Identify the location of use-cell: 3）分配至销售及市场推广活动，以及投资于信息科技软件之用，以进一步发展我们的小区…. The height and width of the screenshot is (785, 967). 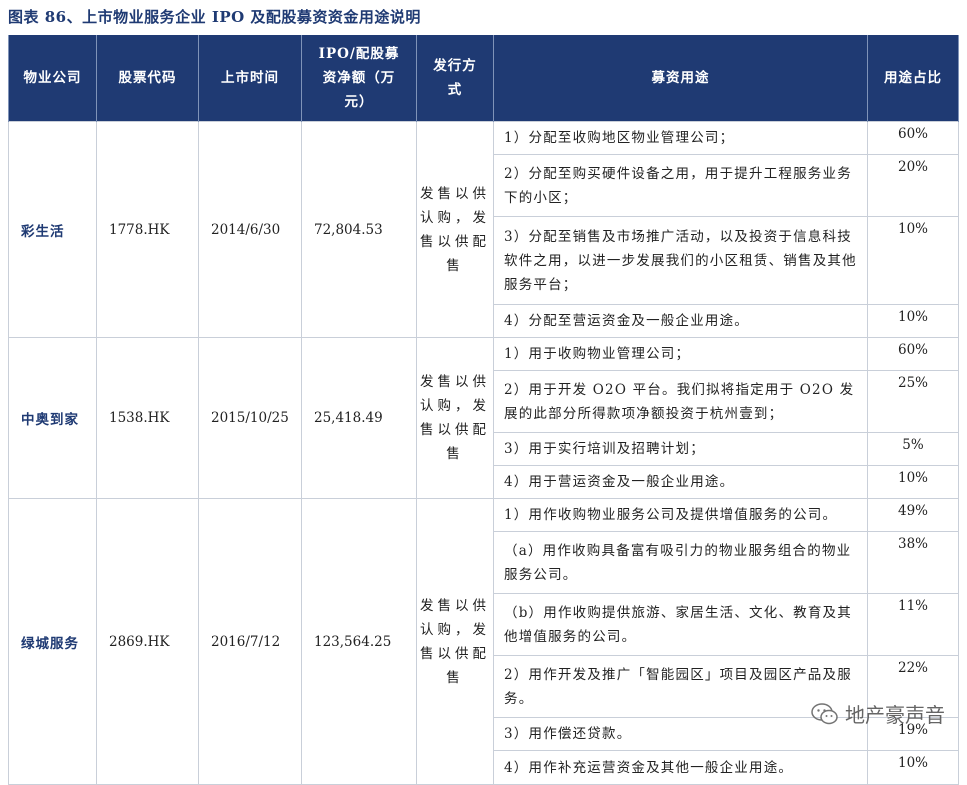
(680, 260).